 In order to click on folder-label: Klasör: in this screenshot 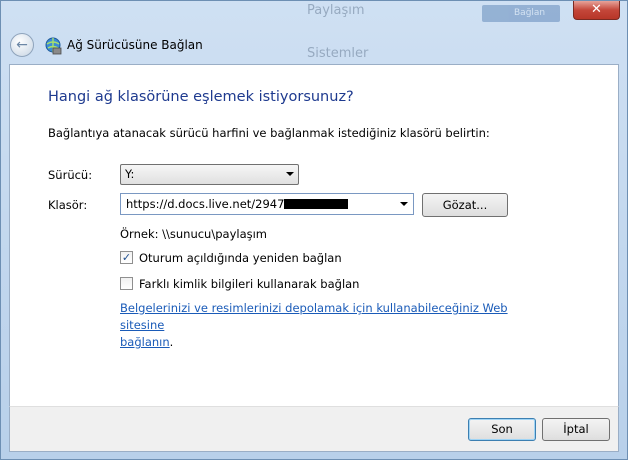, I will do `click(68, 205)`.